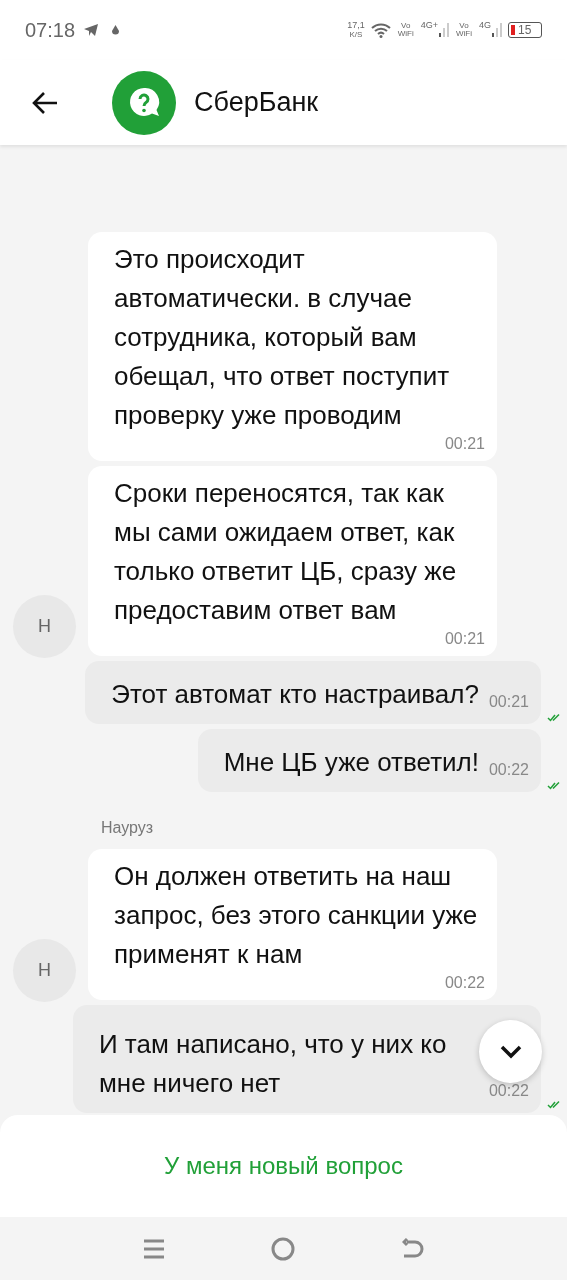 The width and height of the screenshot is (567, 1280). I want to click on menu-icon, so click(154, 1248).